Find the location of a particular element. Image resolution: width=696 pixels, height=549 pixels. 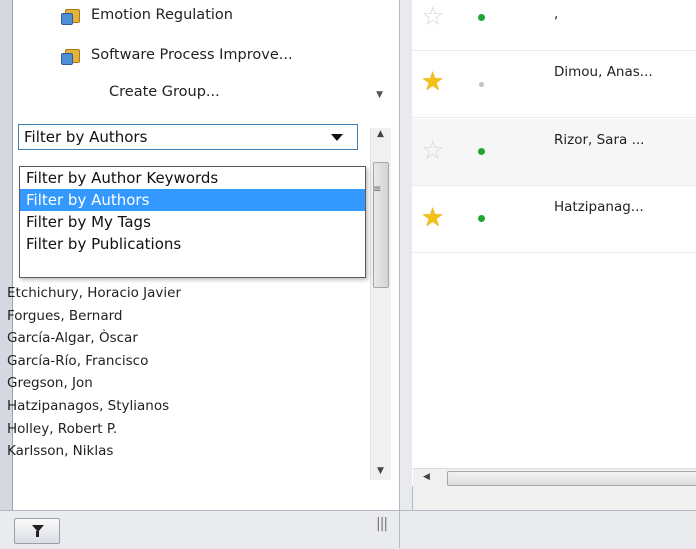

chevron-down-icon is located at coordinates (337, 137).